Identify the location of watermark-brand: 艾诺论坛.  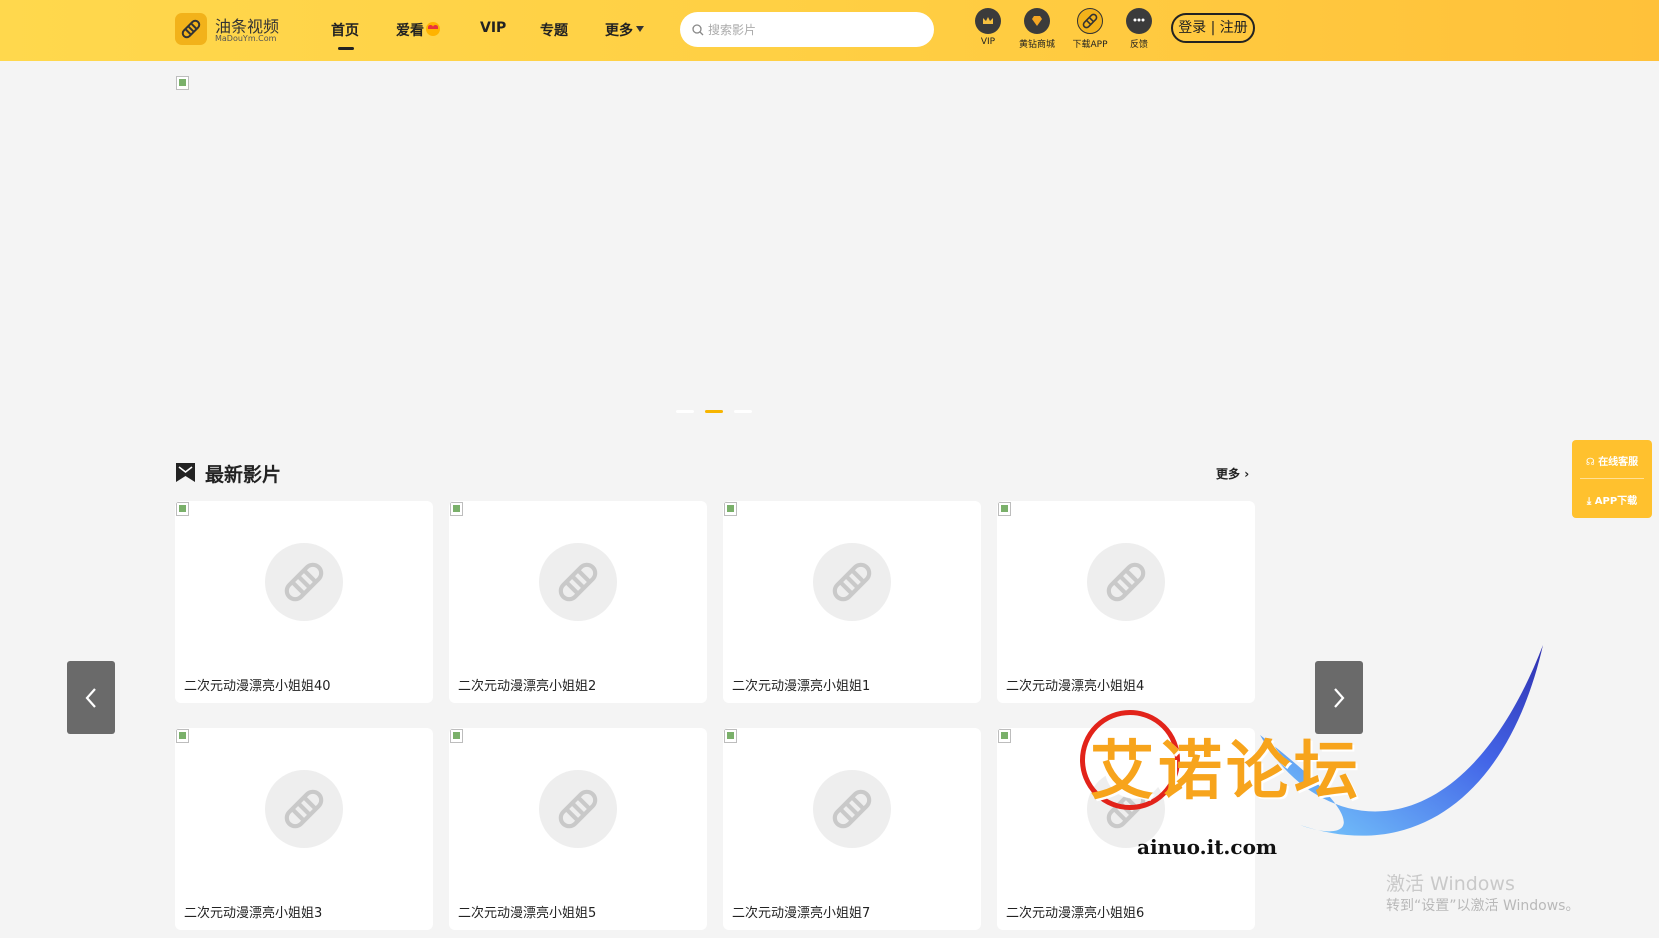
(1226, 772).